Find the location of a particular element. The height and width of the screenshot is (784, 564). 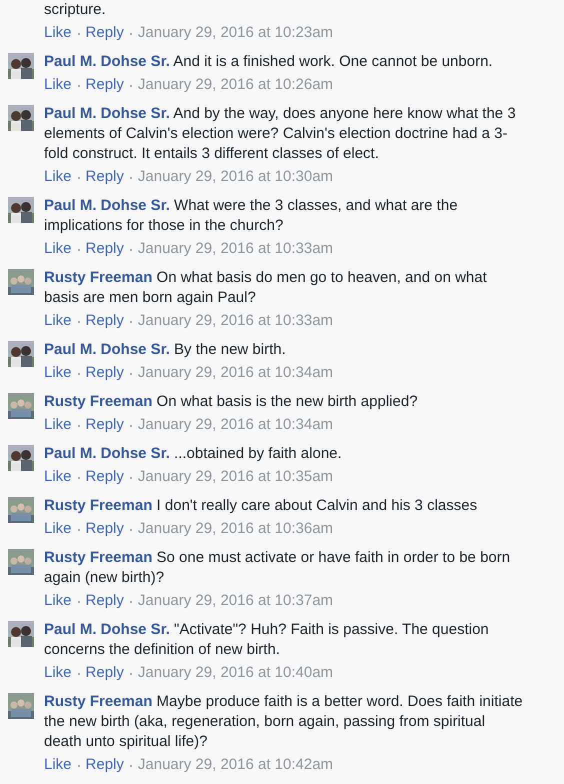

comment-text: Rusty Freeman Maybe produce faith is a better word. Does faith initiate the new birth (aka, regeneration, born again, passing from spiritual death unto spiritual life)? is located at coordinates (284, 722).